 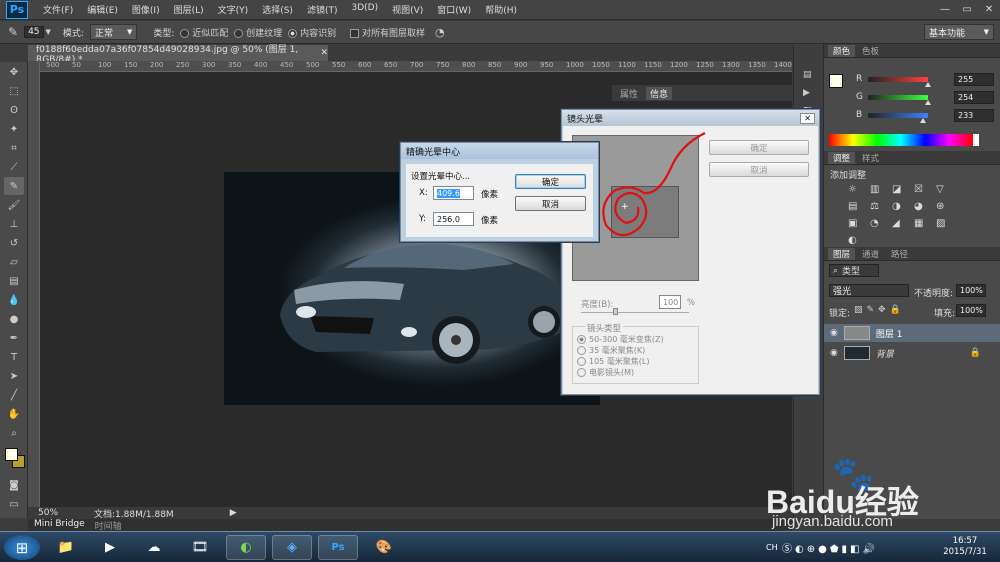 I want to click on channel-value: 255, so click(x=974, y=79).